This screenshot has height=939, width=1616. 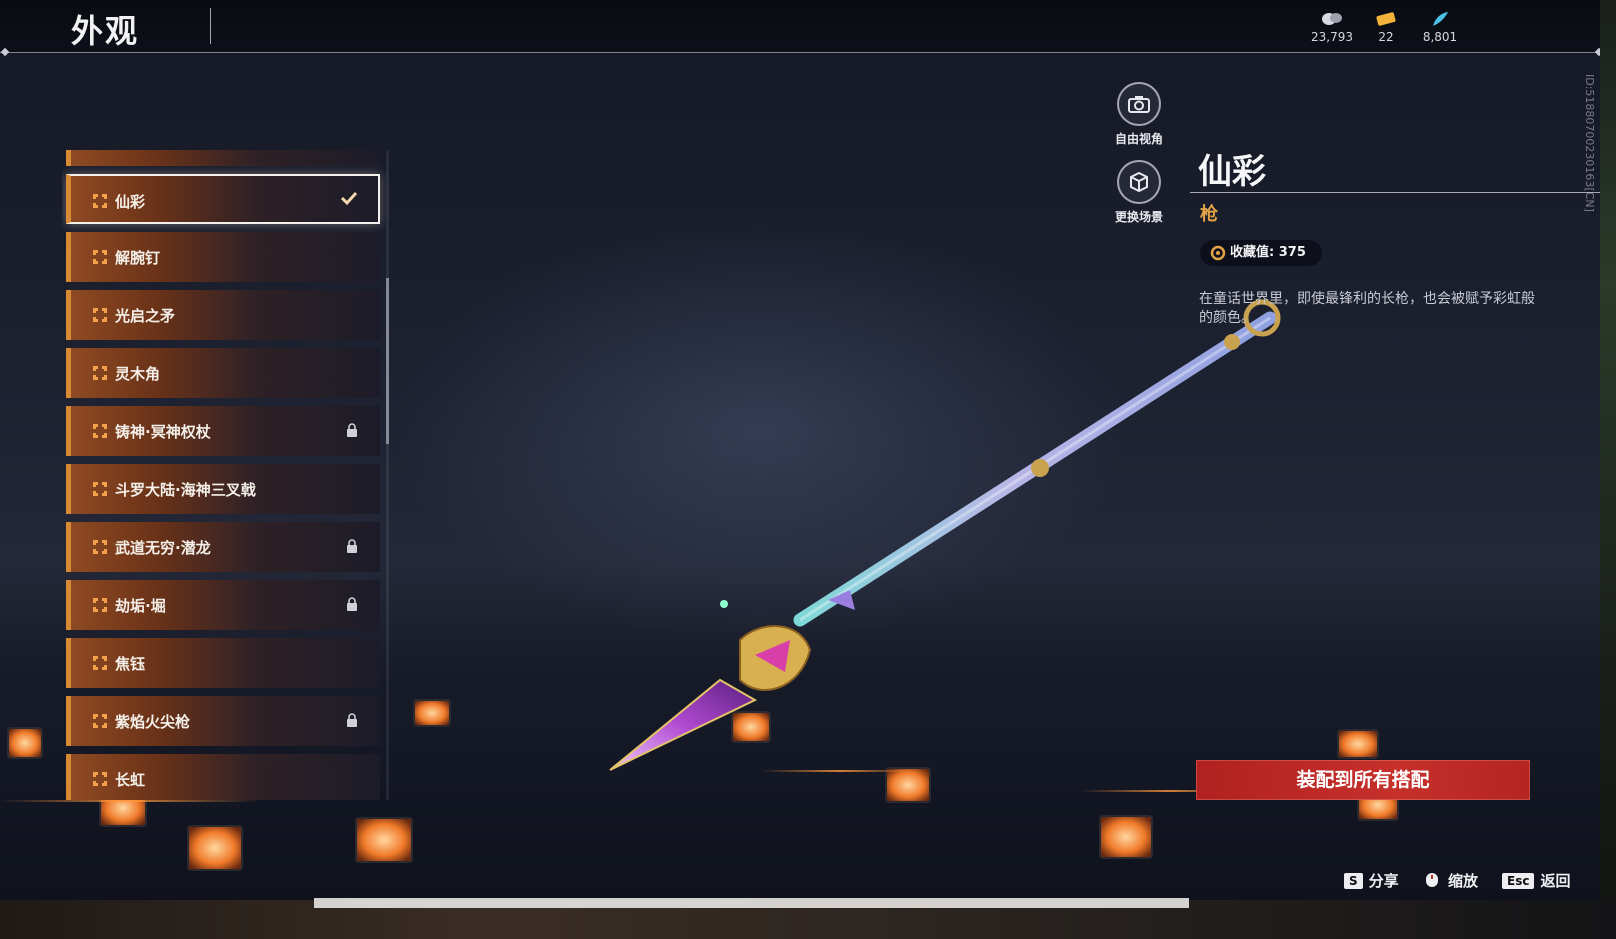 I want to click on list-scrollbar-thumb, so click(x=387, y=361).